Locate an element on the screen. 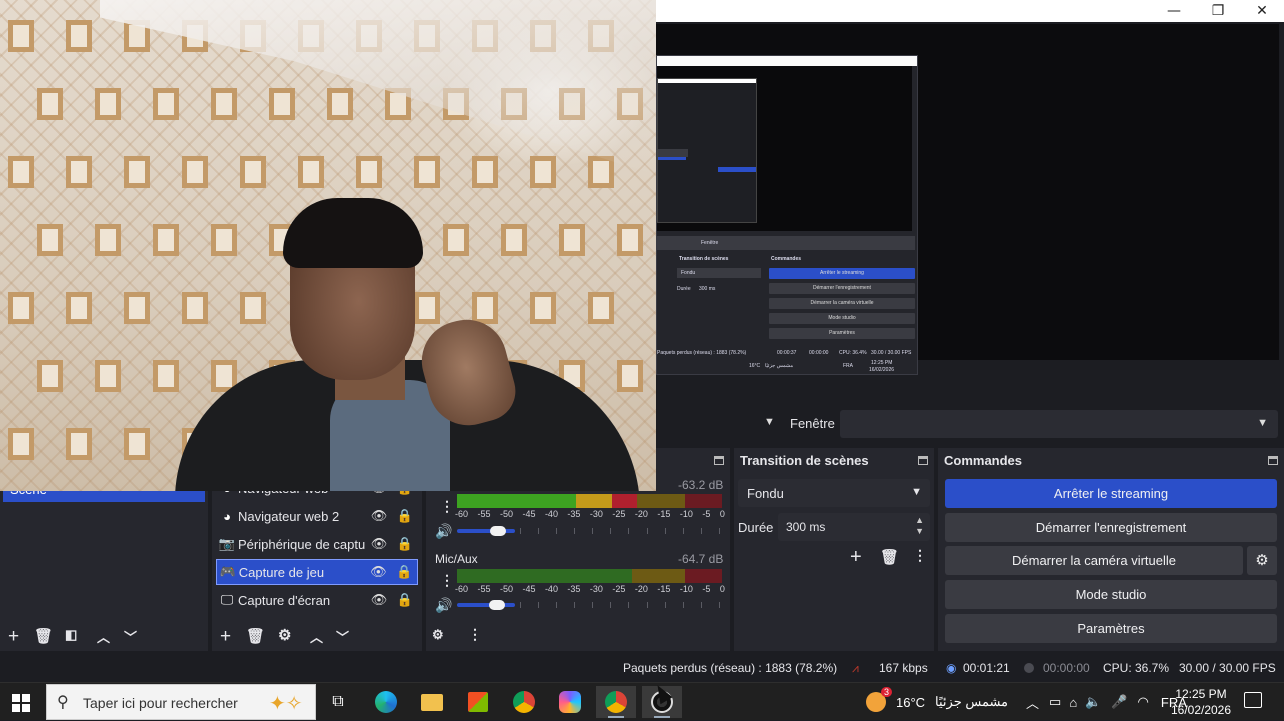 The height and width of the screenshot is (721, 1284). scale-tick-label: -30 is located at coordinates (596, 514).